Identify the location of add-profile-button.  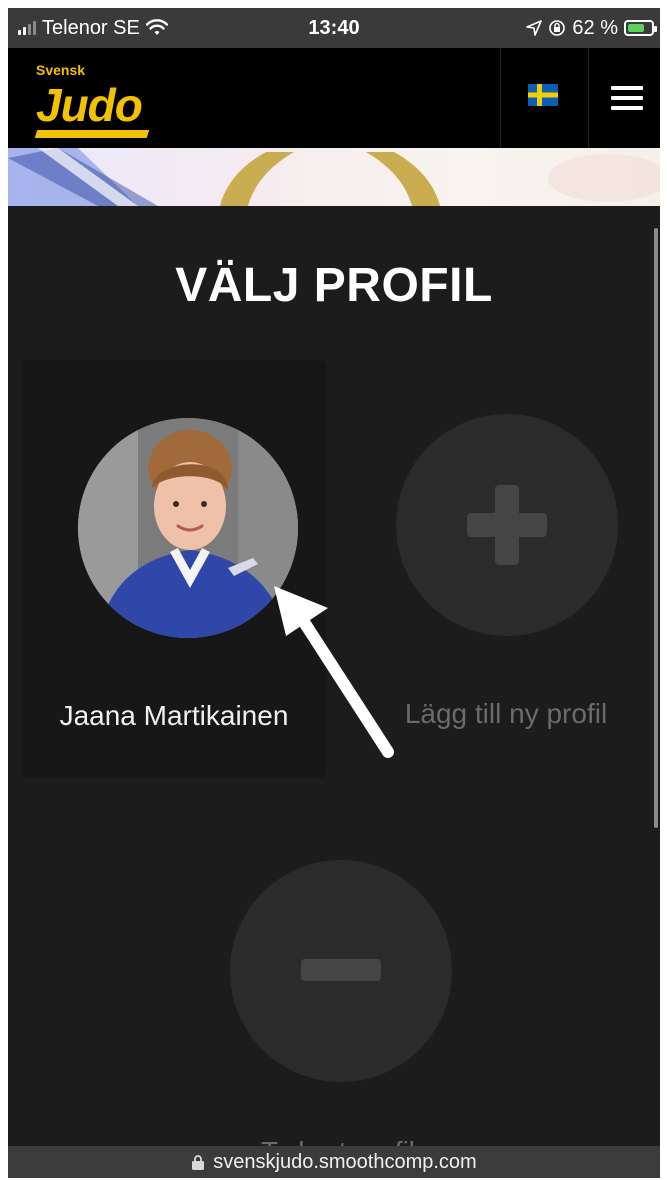
(507, 525).